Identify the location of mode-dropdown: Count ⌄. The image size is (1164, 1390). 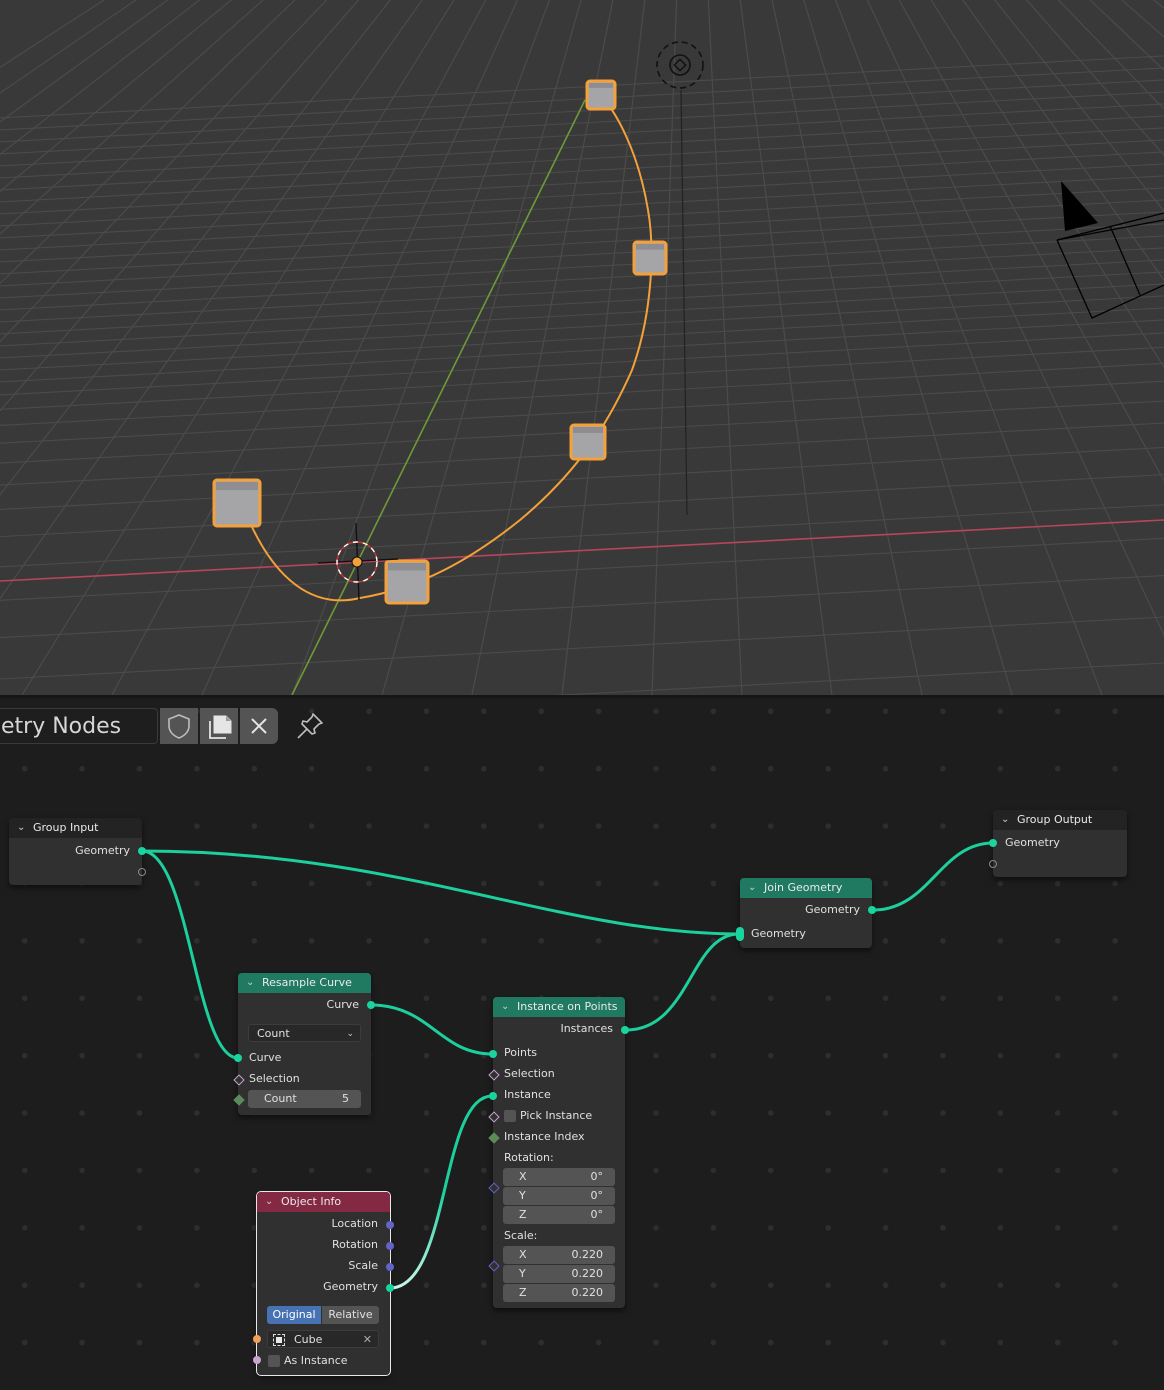
(304, 1033).